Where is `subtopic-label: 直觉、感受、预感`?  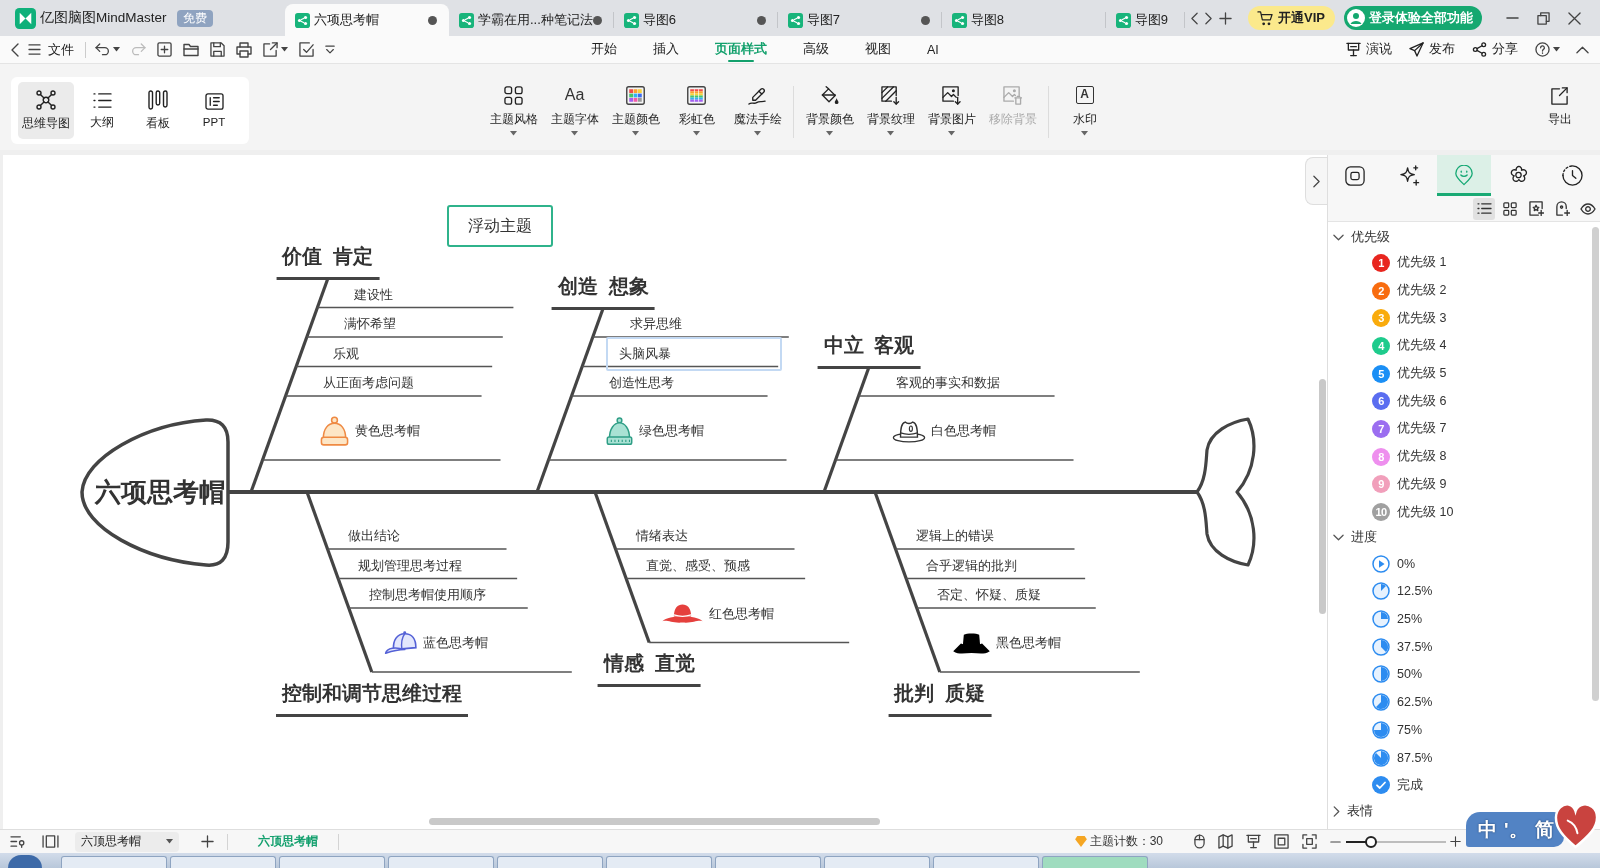
subtopic-label: 直觉、感受、预感 is located at coordinates (698, 565).